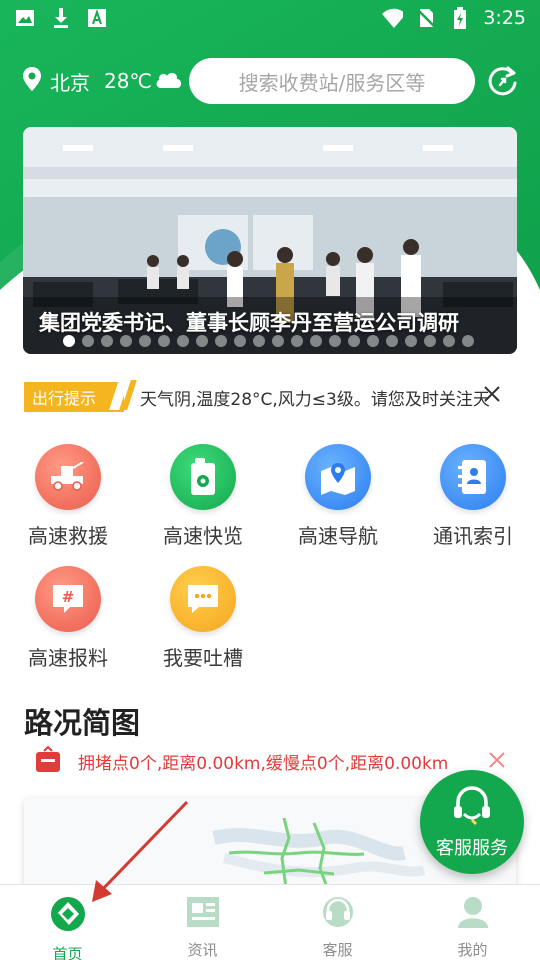 The width and height of the screenshot is (540, 960). What do you see at coordinates (473, 914) in the screenshot?
I see `user-icon` at bounding box center [473, 914].